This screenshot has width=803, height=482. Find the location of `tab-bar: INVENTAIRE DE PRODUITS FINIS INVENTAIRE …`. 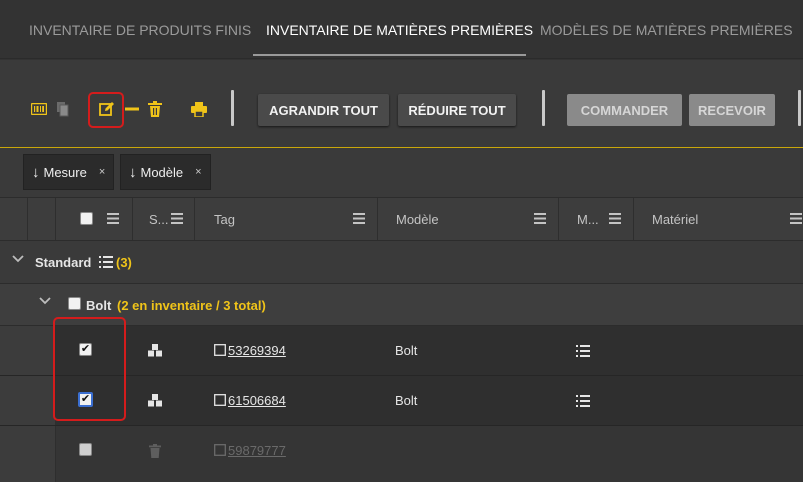

tab-bar: INVENTAIRE DE PRODUITS FINIS INVENTAIRE … is located at coordinates (401, 30).